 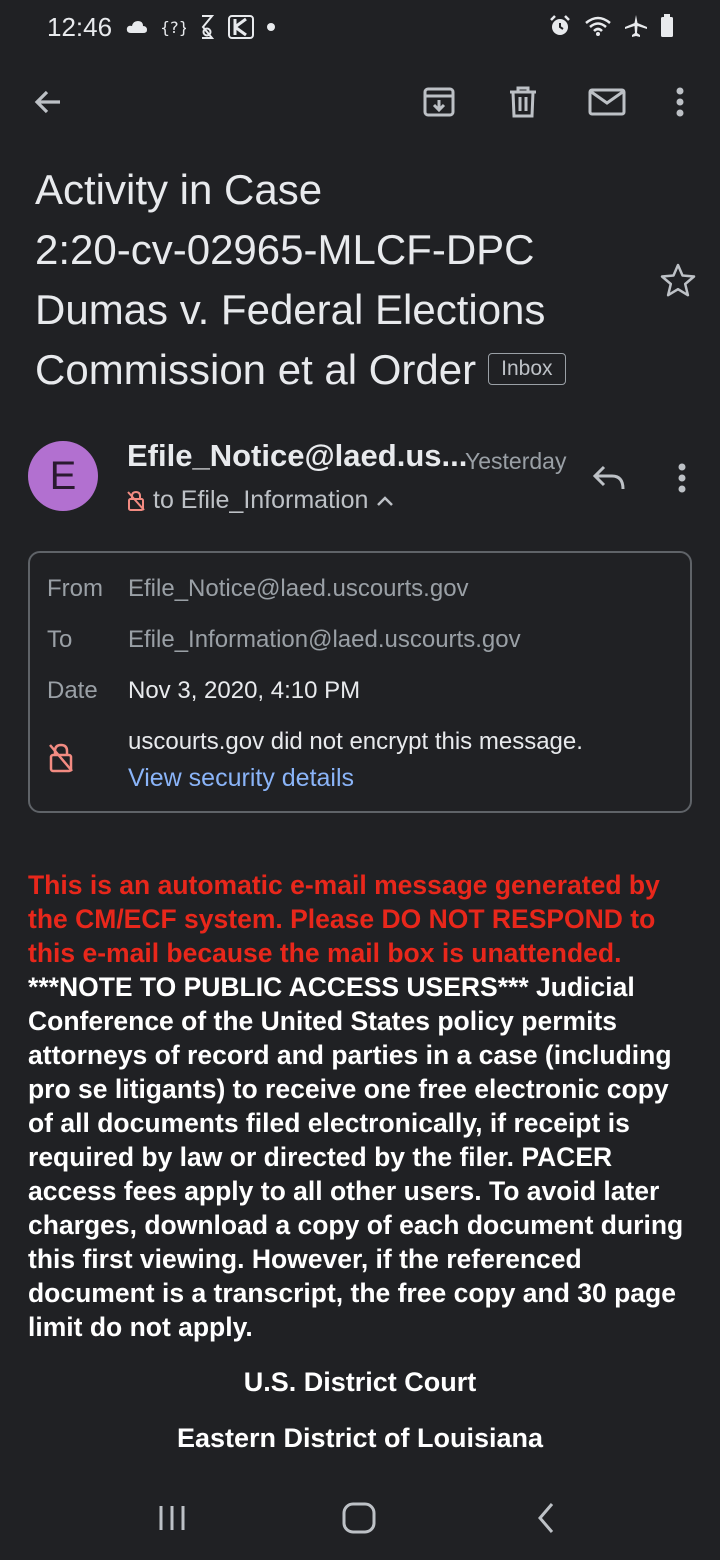 I want to click on status-bar: 12:46 {?}, so click(x=360, y=28).